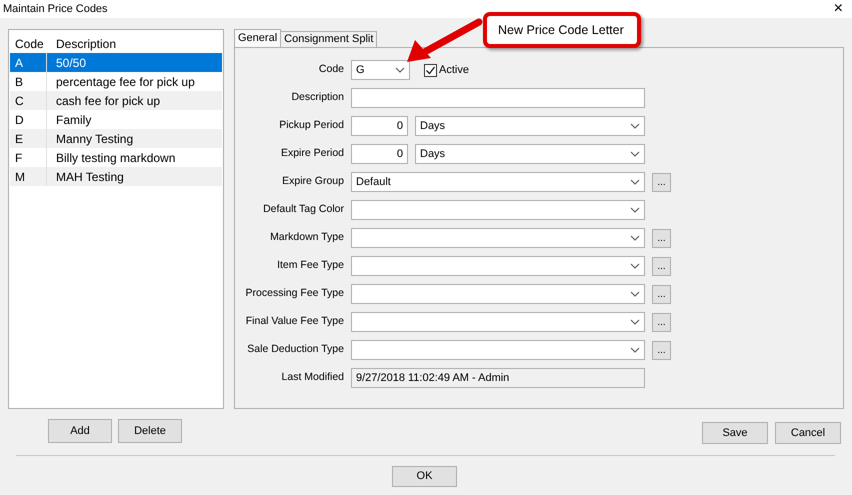  I want to click on dropdown: Default, so click(498, 182).